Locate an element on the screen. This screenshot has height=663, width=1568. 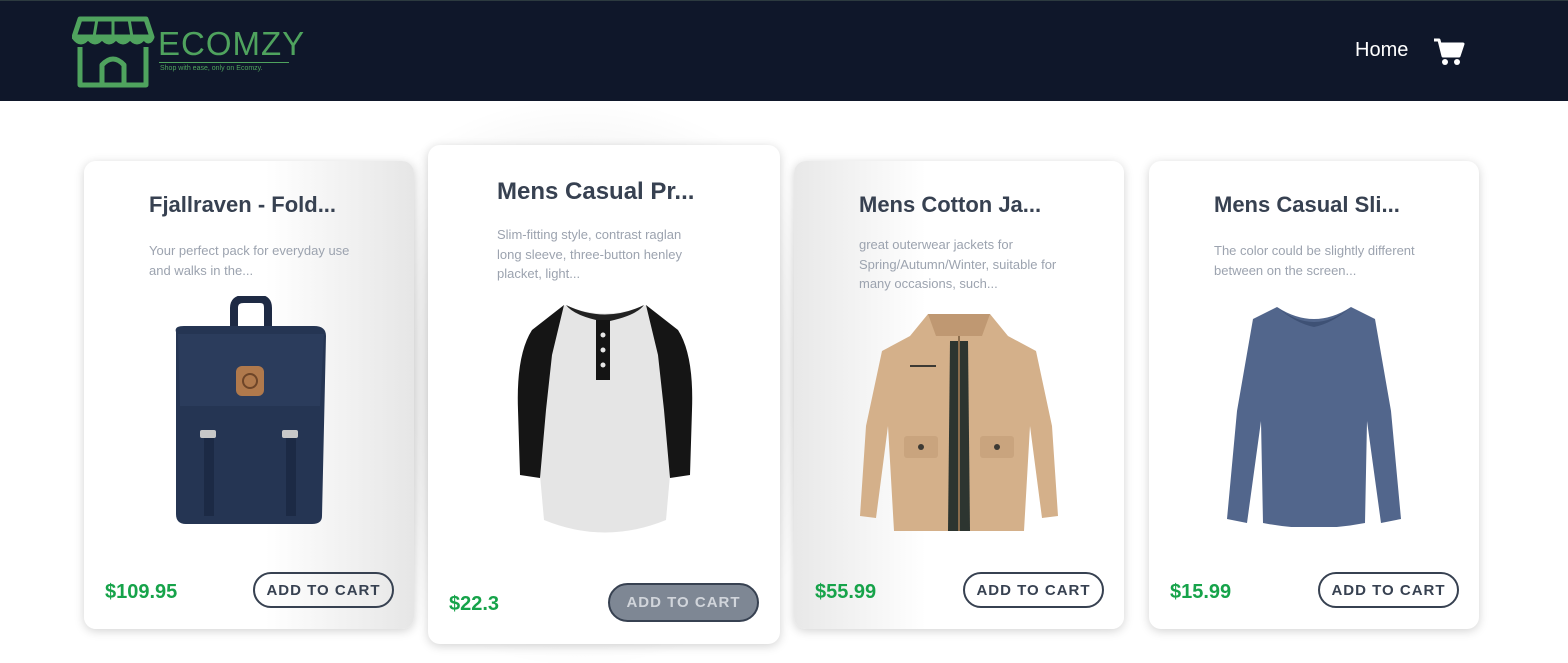
brand-underline is located at coordinates (224, 62).